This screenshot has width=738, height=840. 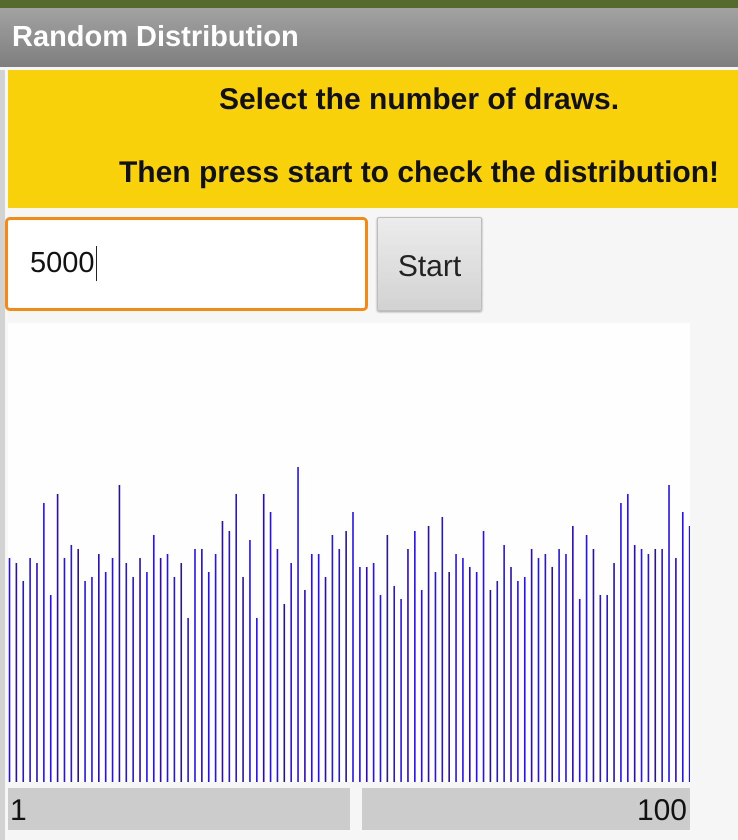 What do you see at coordinates (526, 809) in the screenshot?
I see `range-end-label: 100` at bounding box center [526, 809].